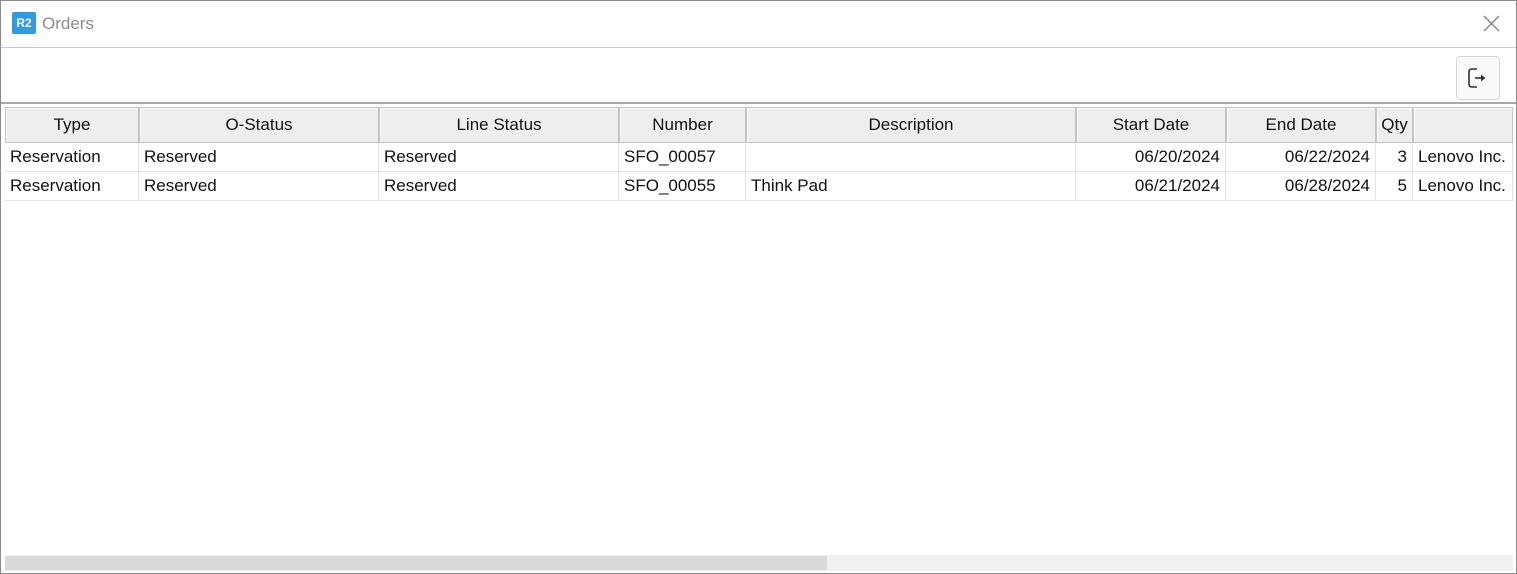 This screenshot has width=1517, height=574. What do you see at coordinates (416, 563) in the screenshot?
I see `horizontal-scrollbar-thumb` at bounding box center [416, 563].